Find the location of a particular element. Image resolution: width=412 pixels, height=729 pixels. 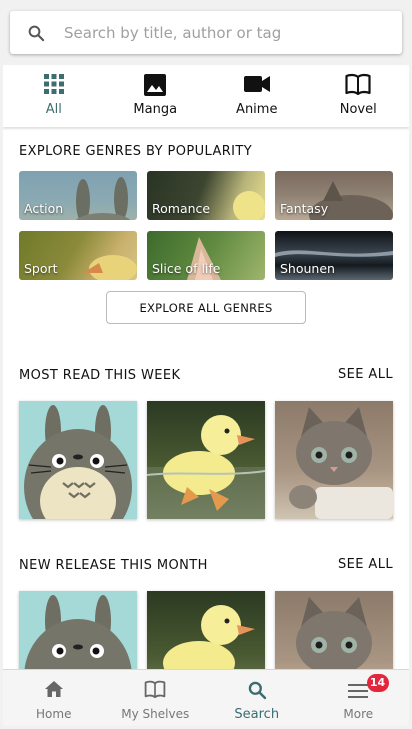

nav-search: Search is located at coordinates (257, 698).